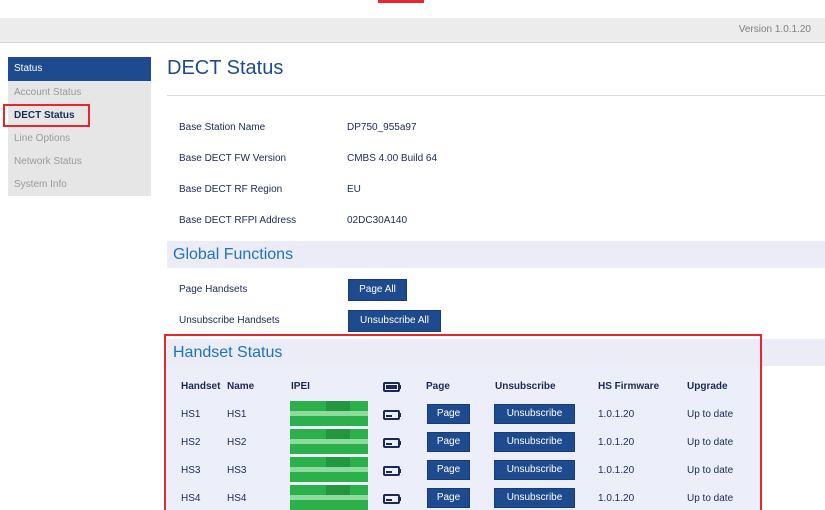 Image resolution: width=825 pixels, height=510 pixels. I want to click on row-handset: HS2, so click(191, 442).